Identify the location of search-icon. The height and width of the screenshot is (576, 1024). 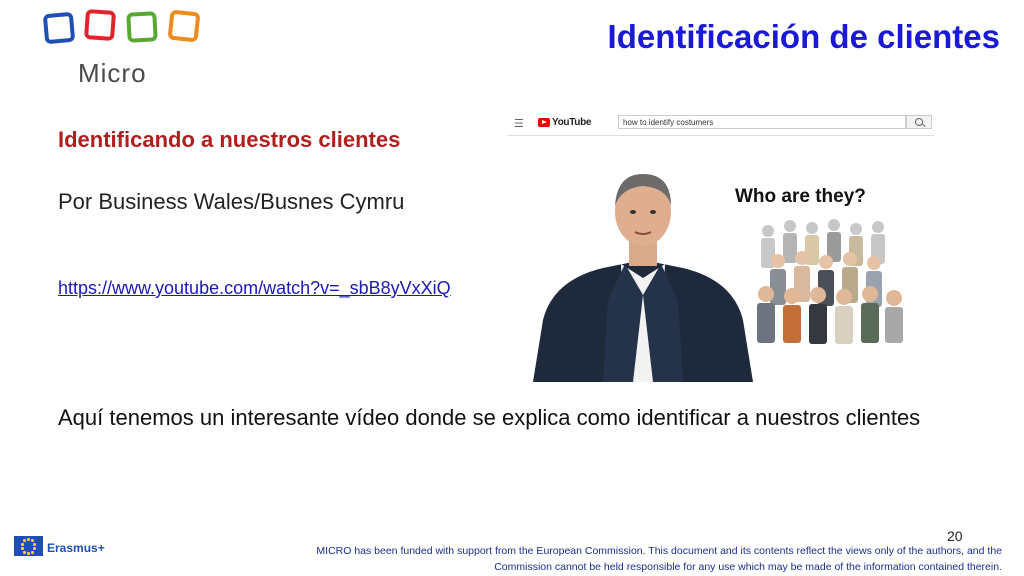
(919, 122).